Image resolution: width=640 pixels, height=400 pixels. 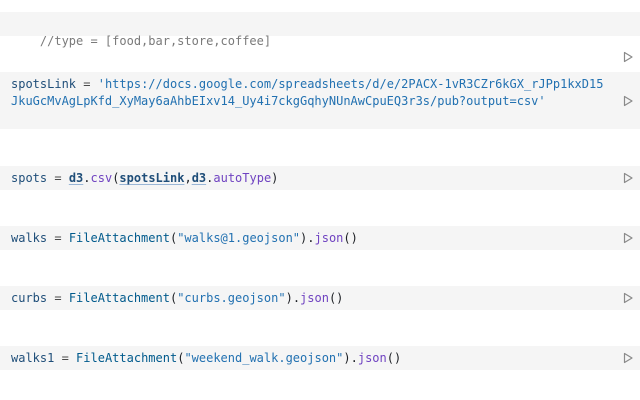 I want to click on property-name: autoType, so click(x=242, y=178).